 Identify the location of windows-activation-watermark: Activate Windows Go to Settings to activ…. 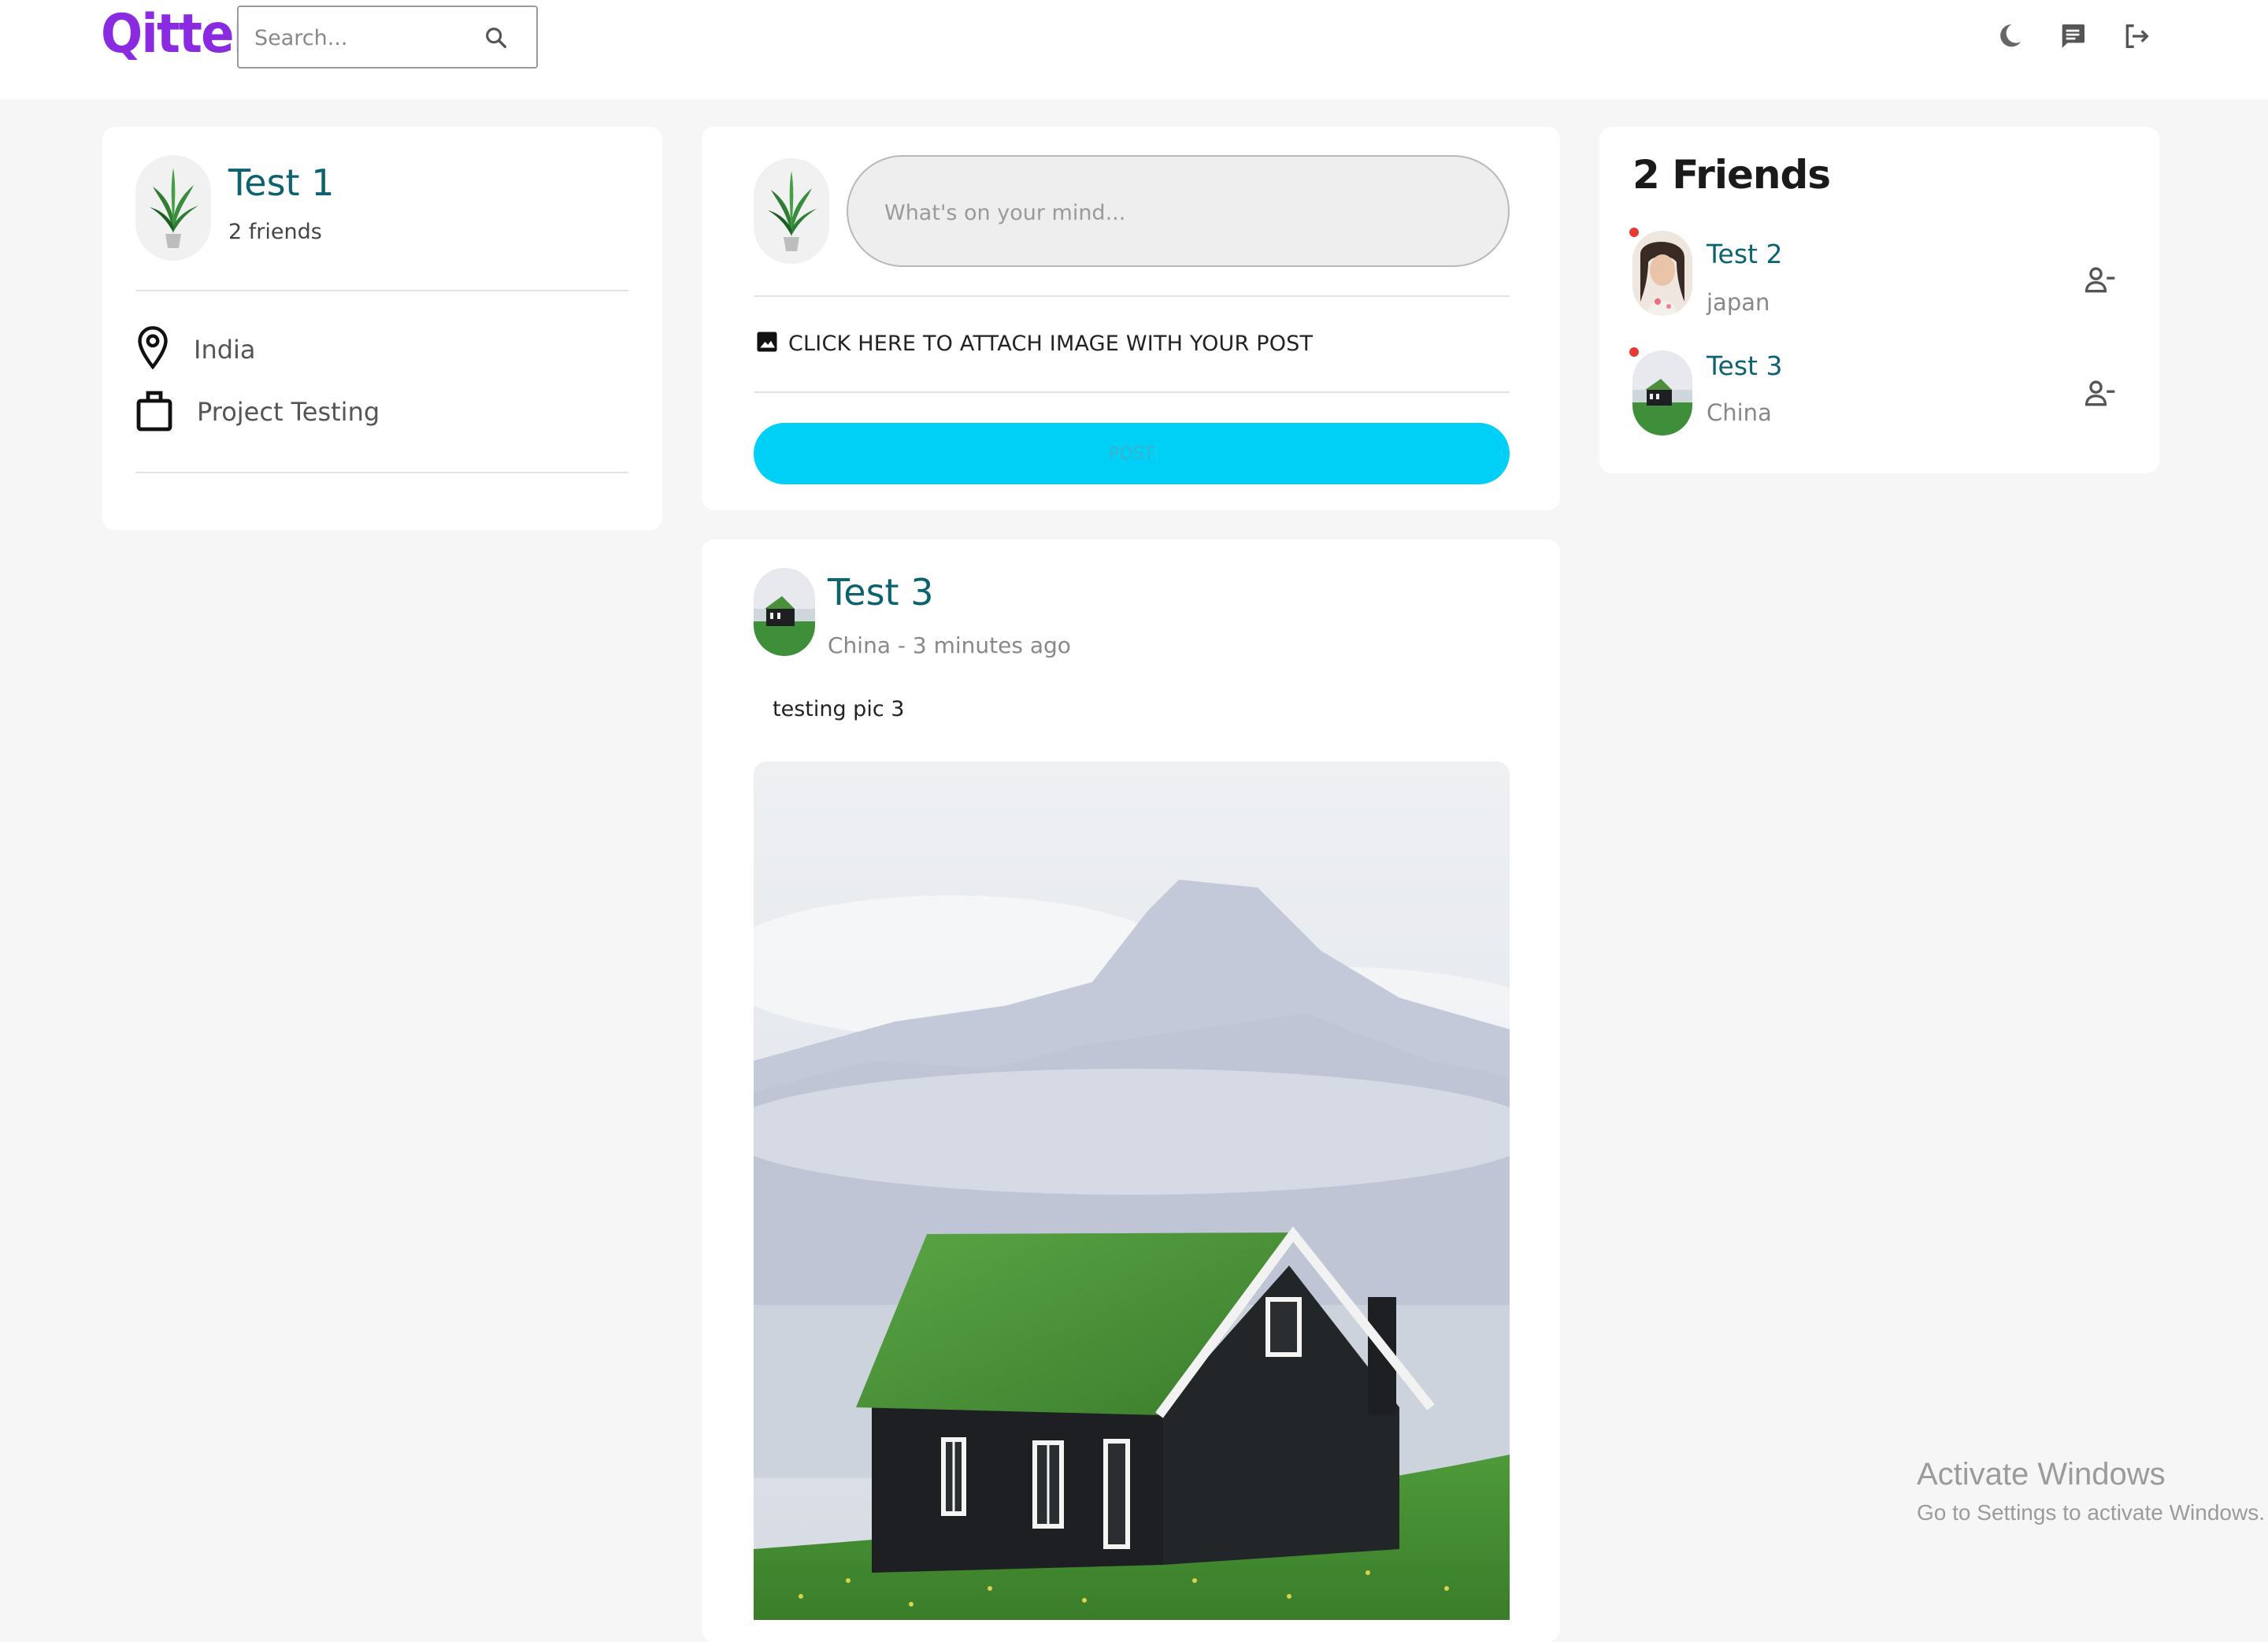
(2091, 1491).